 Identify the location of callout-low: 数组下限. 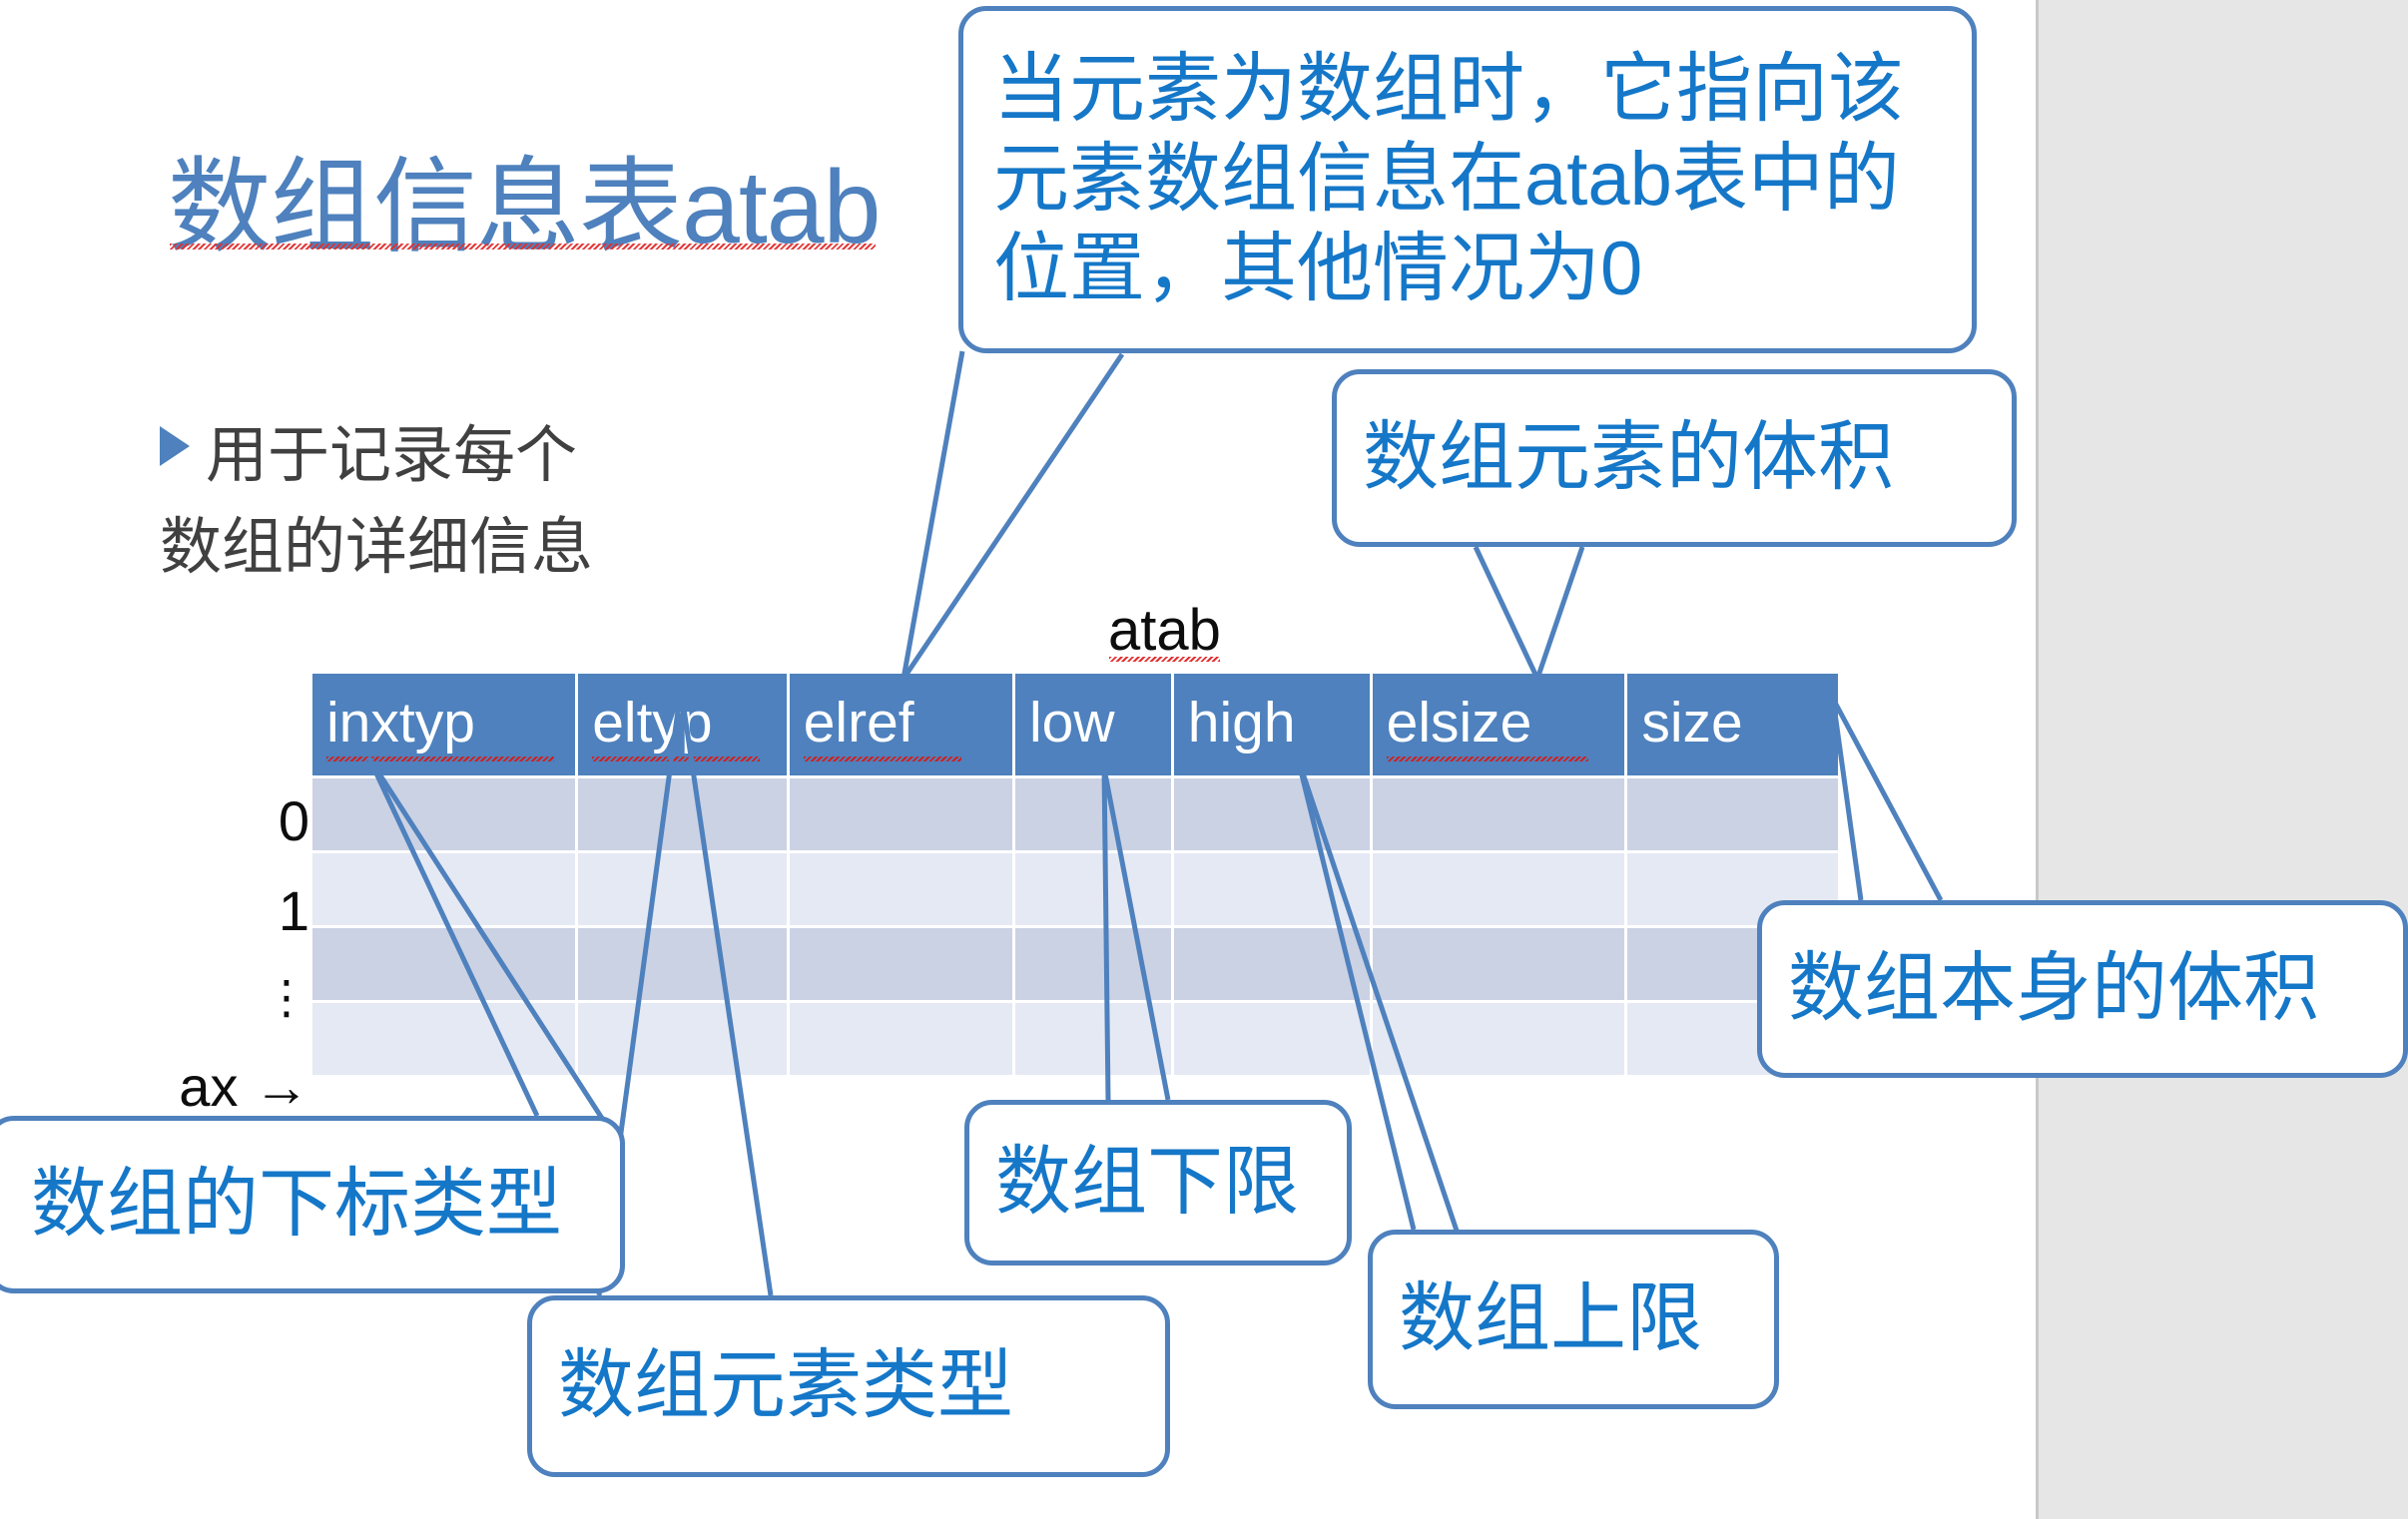
(1158, 1183).